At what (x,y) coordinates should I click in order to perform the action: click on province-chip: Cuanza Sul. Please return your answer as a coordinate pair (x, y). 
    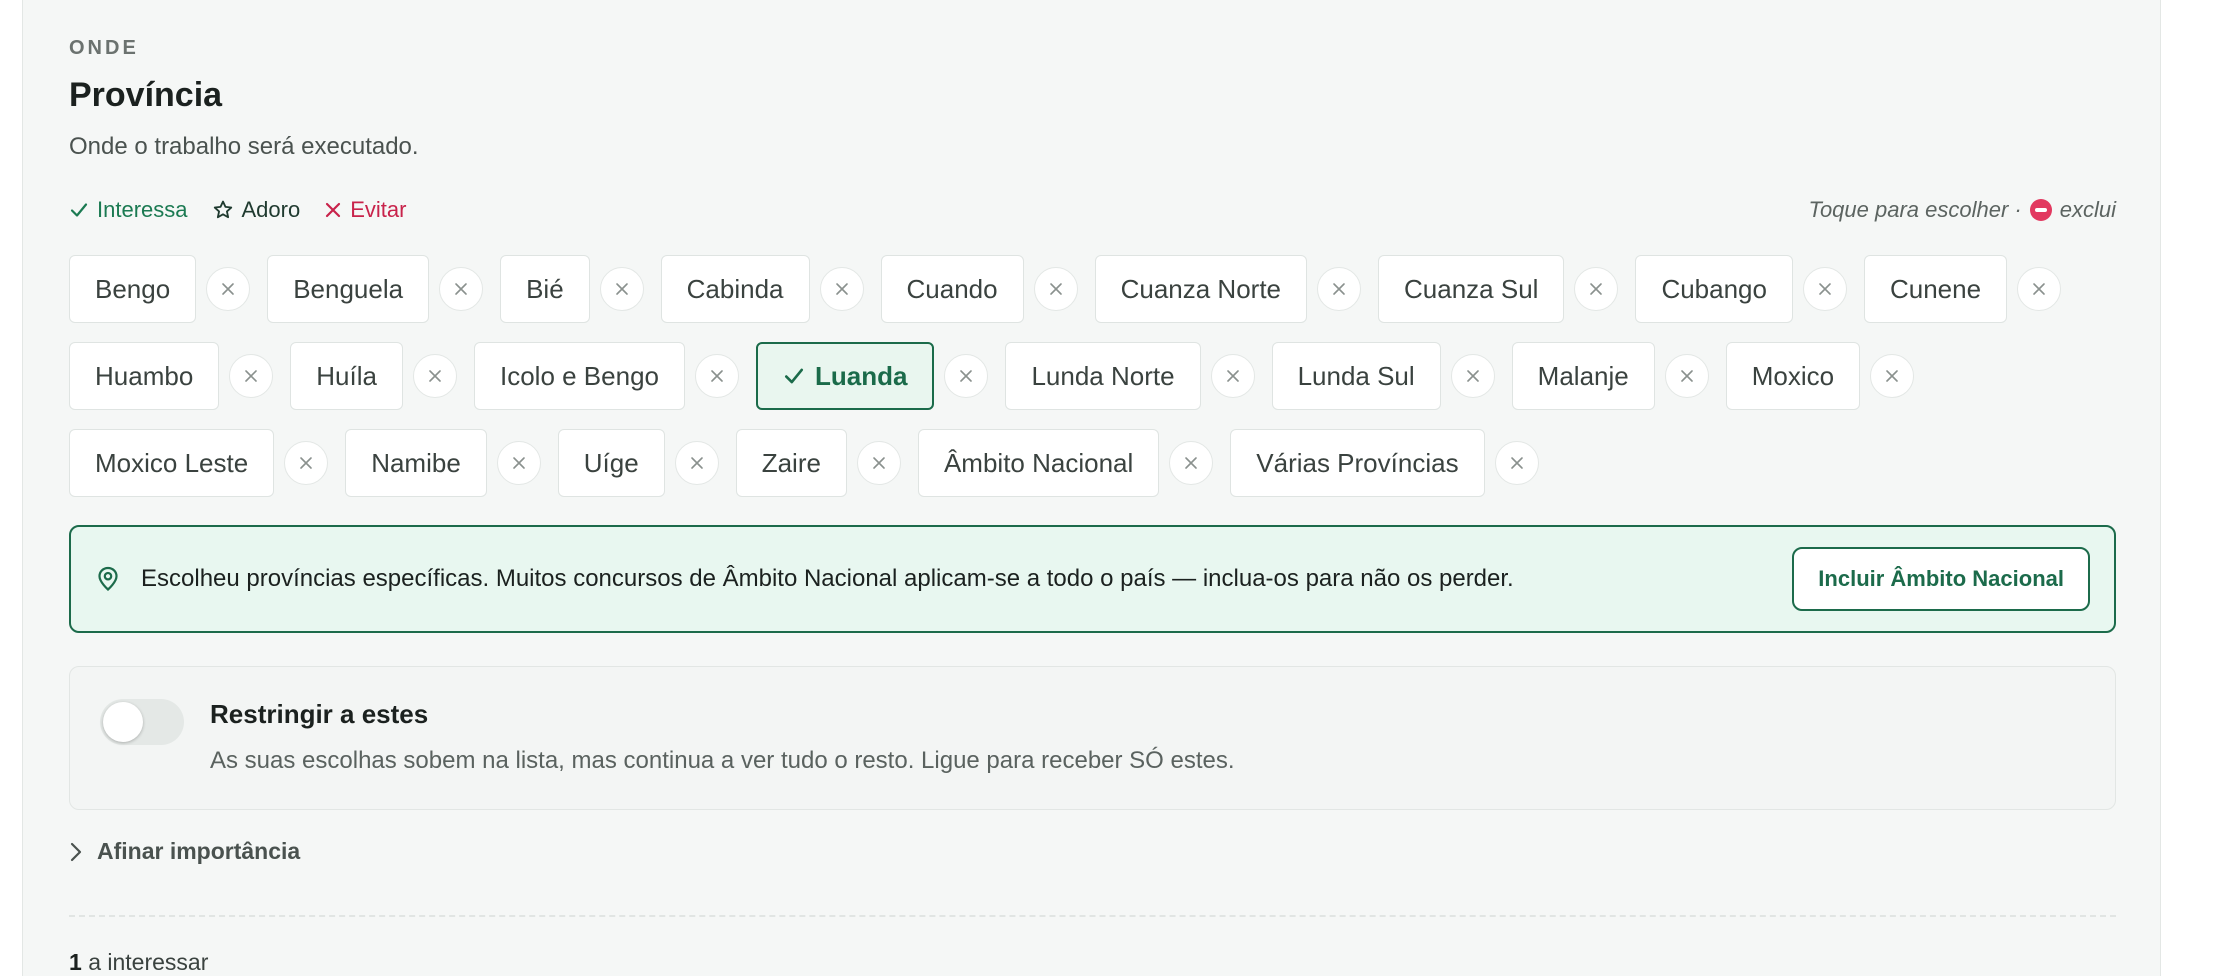
    Looking at the image, I should click on (1471, 289).